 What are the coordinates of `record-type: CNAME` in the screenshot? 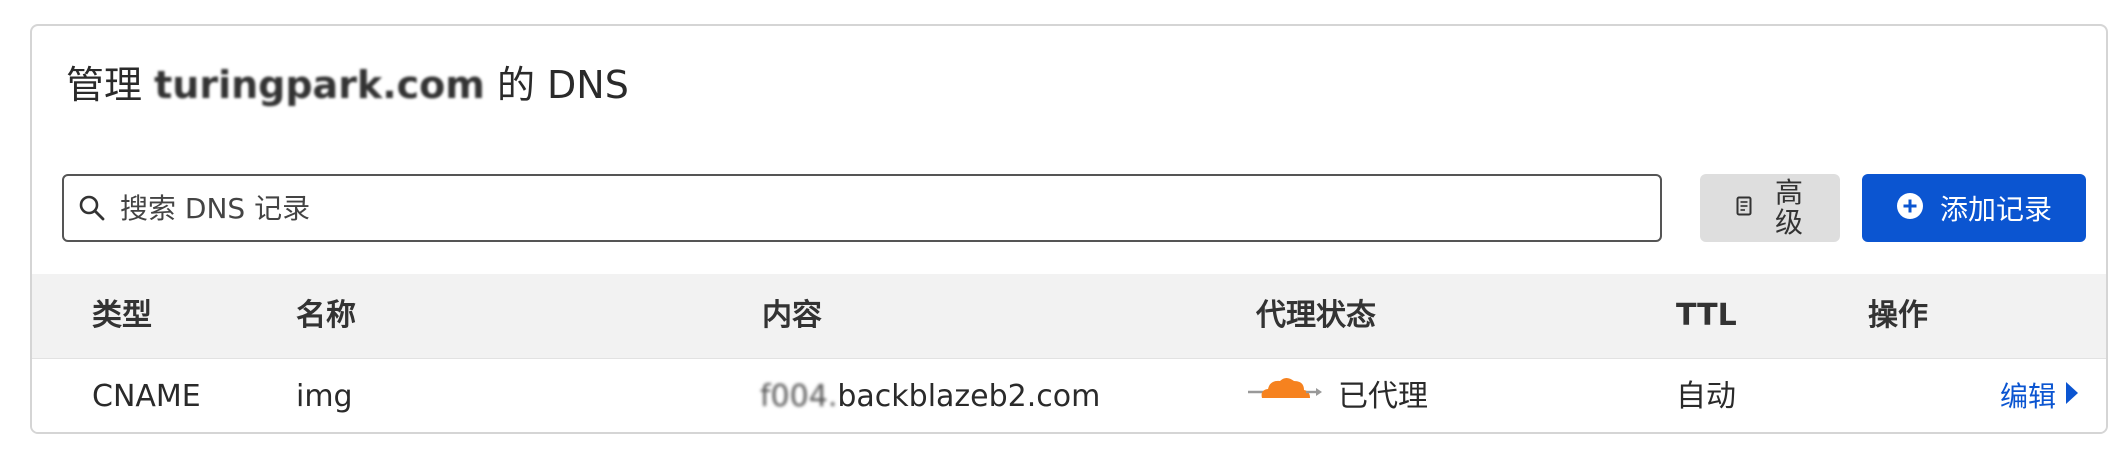 It's located at (146, 396).